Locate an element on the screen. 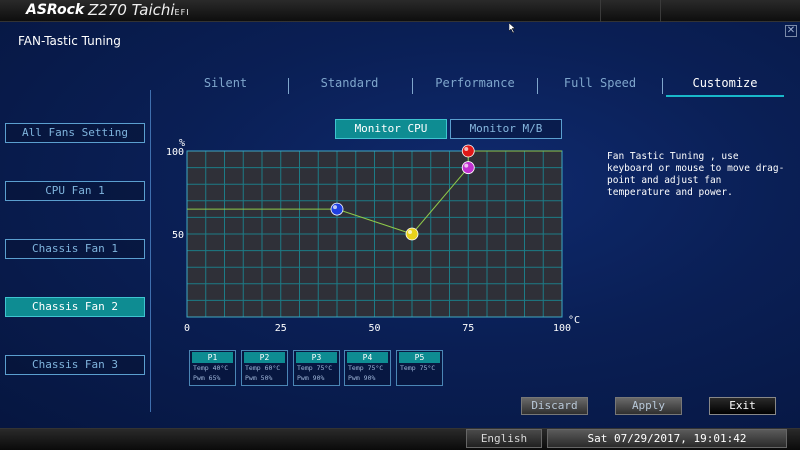  point-box-p1: P1 Temp 40°C Pwm 65% is located at coordinates (212, 368).